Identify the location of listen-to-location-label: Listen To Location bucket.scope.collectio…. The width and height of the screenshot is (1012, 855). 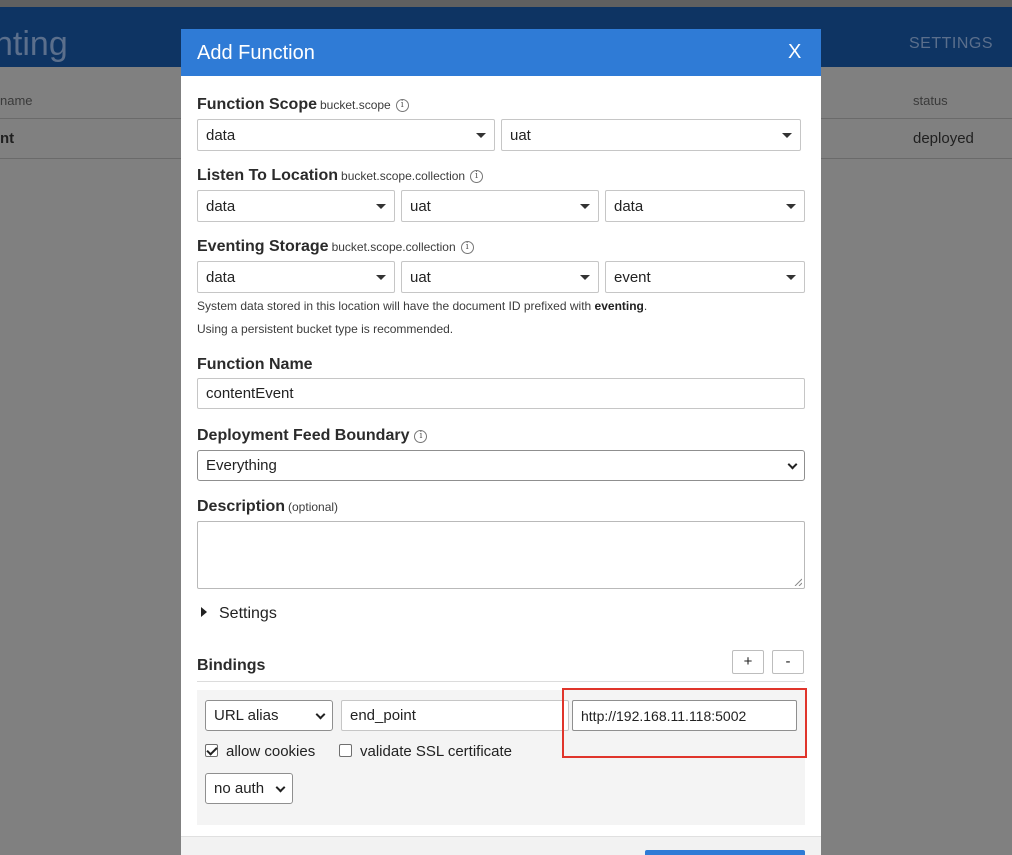
(340, 176).